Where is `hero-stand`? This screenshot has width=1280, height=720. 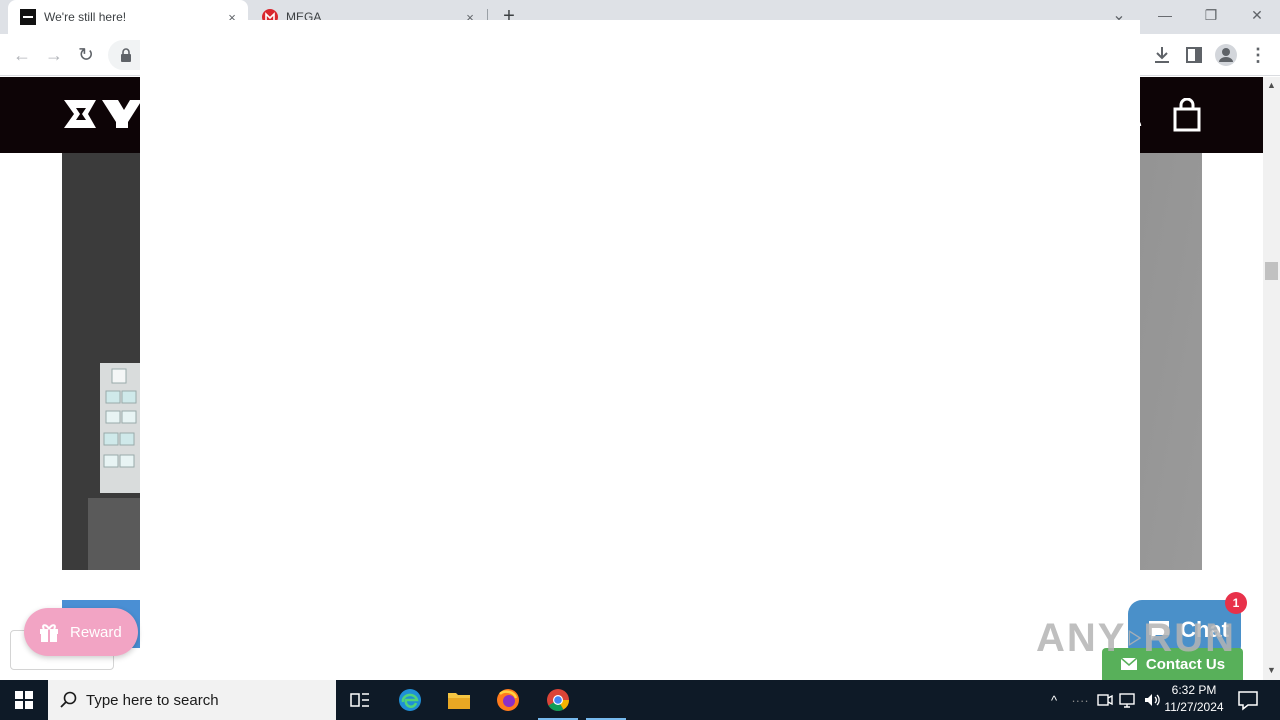
hero-stand is located at coordinates (118, 534).